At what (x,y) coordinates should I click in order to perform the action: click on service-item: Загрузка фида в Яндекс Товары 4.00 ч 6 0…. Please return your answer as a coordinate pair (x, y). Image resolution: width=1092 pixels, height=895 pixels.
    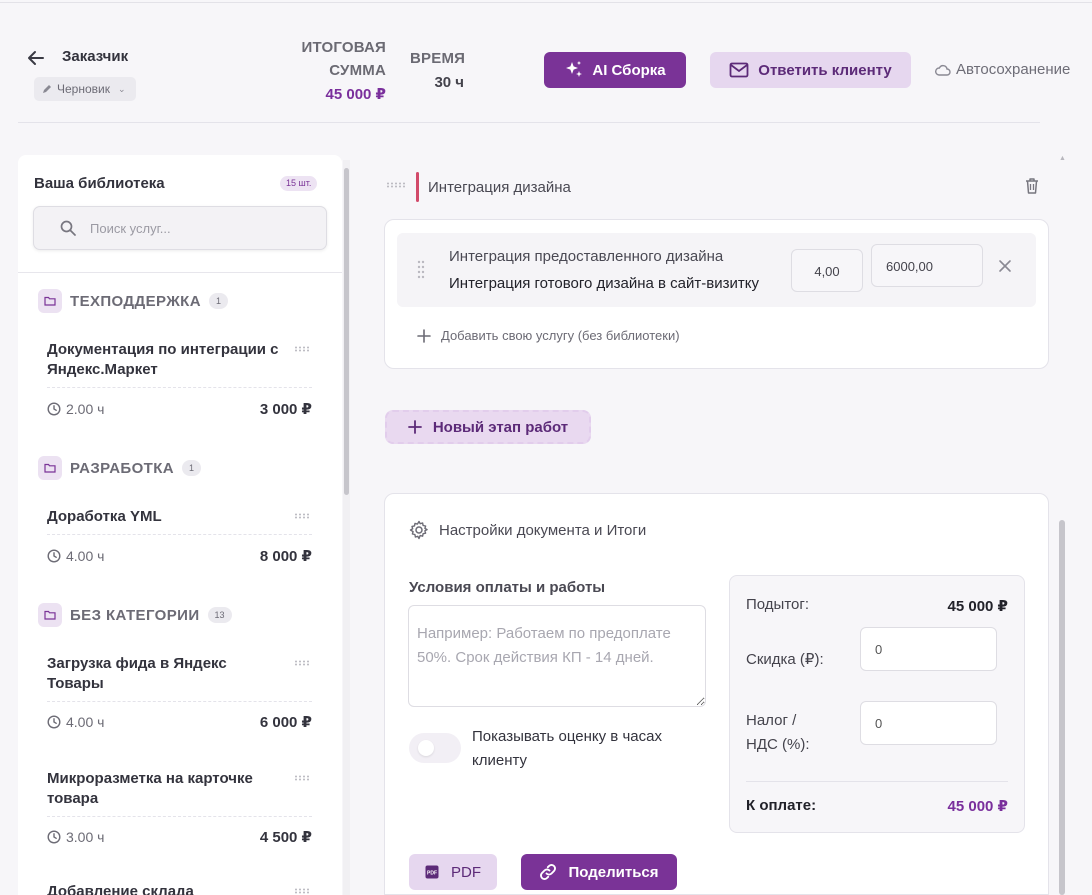
    Looking at the image, I should click on (179, 692).